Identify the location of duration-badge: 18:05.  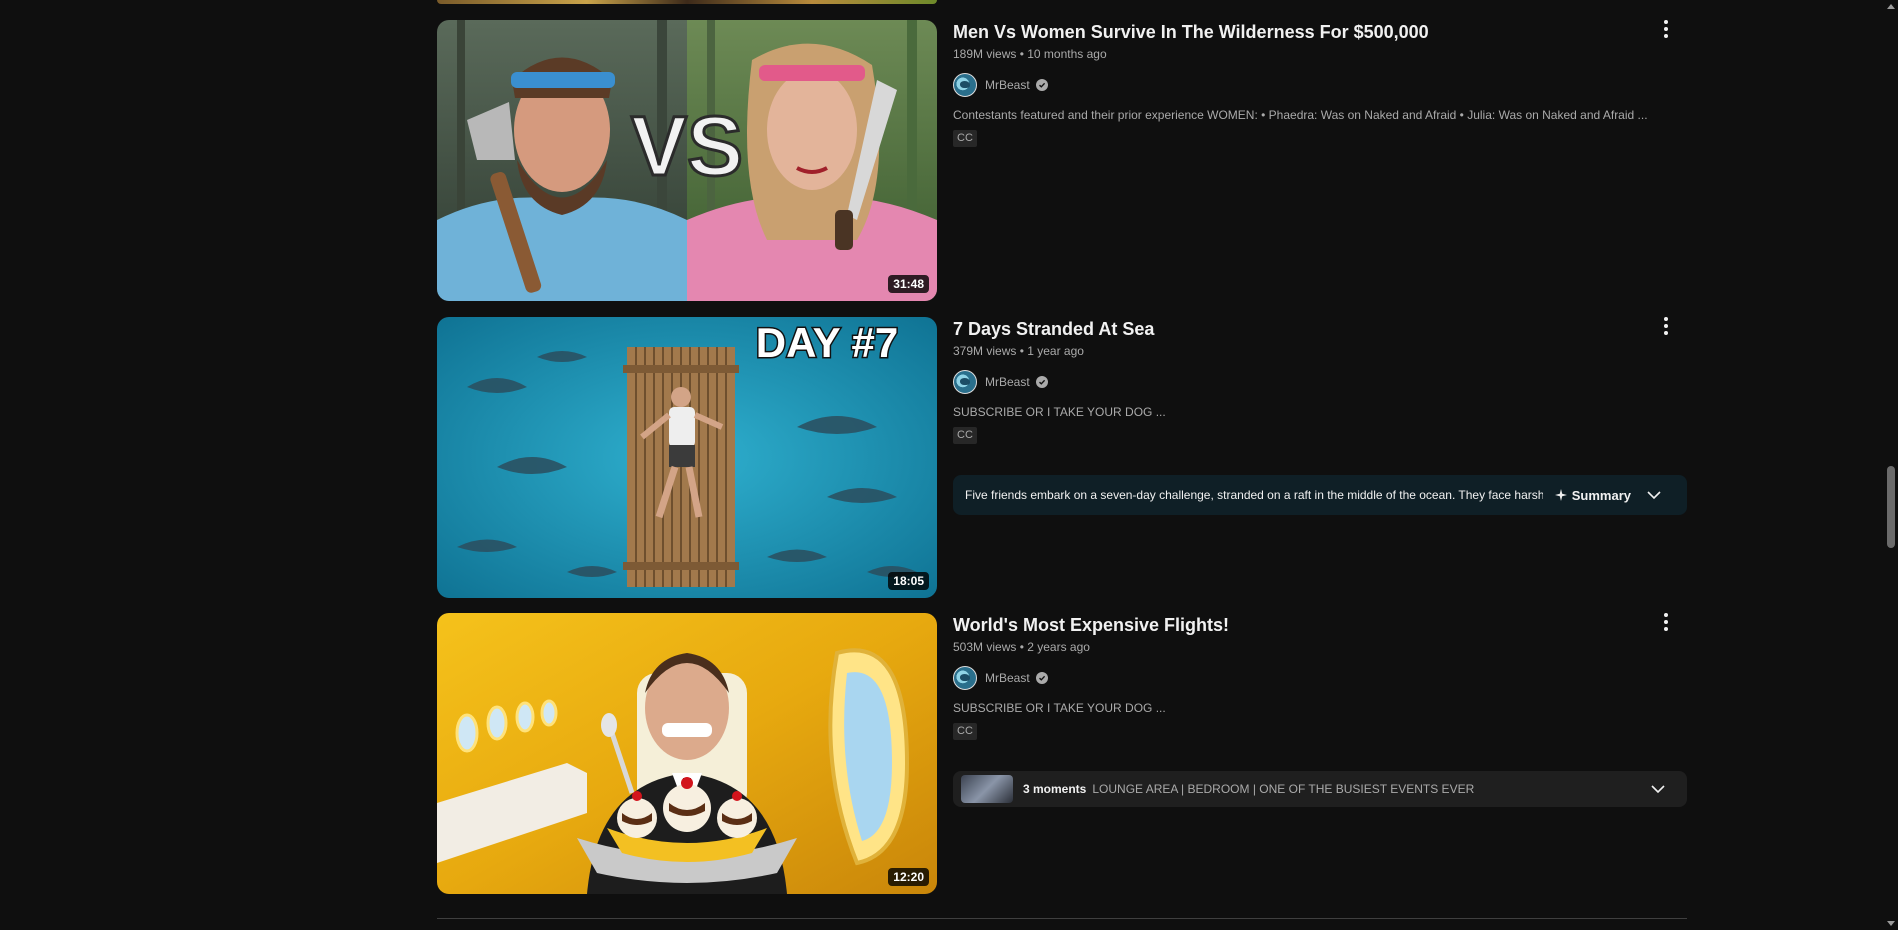
(908, 581).